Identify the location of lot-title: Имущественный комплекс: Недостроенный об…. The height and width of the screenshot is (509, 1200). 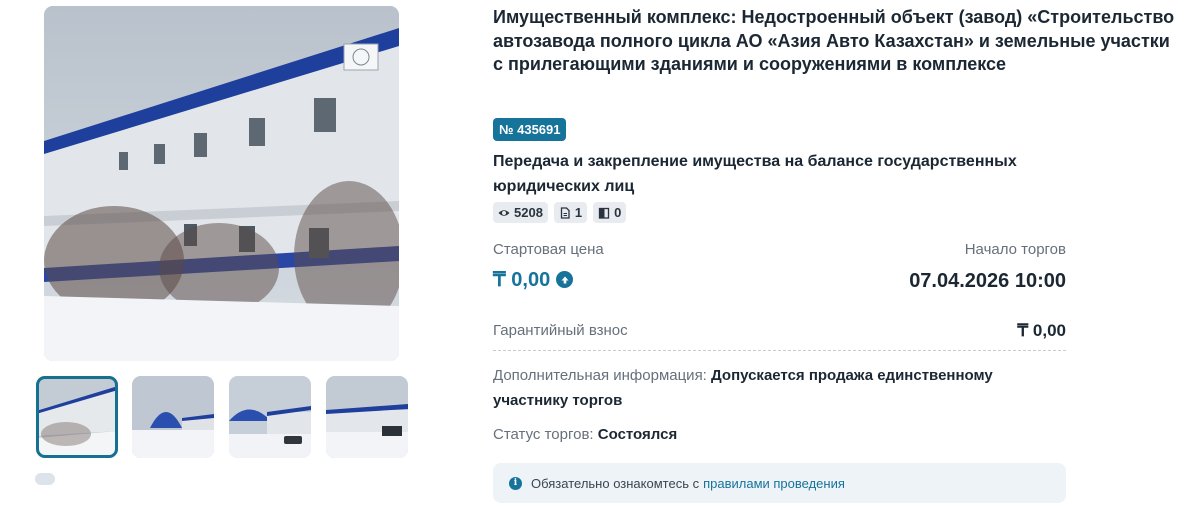
(834, 40).